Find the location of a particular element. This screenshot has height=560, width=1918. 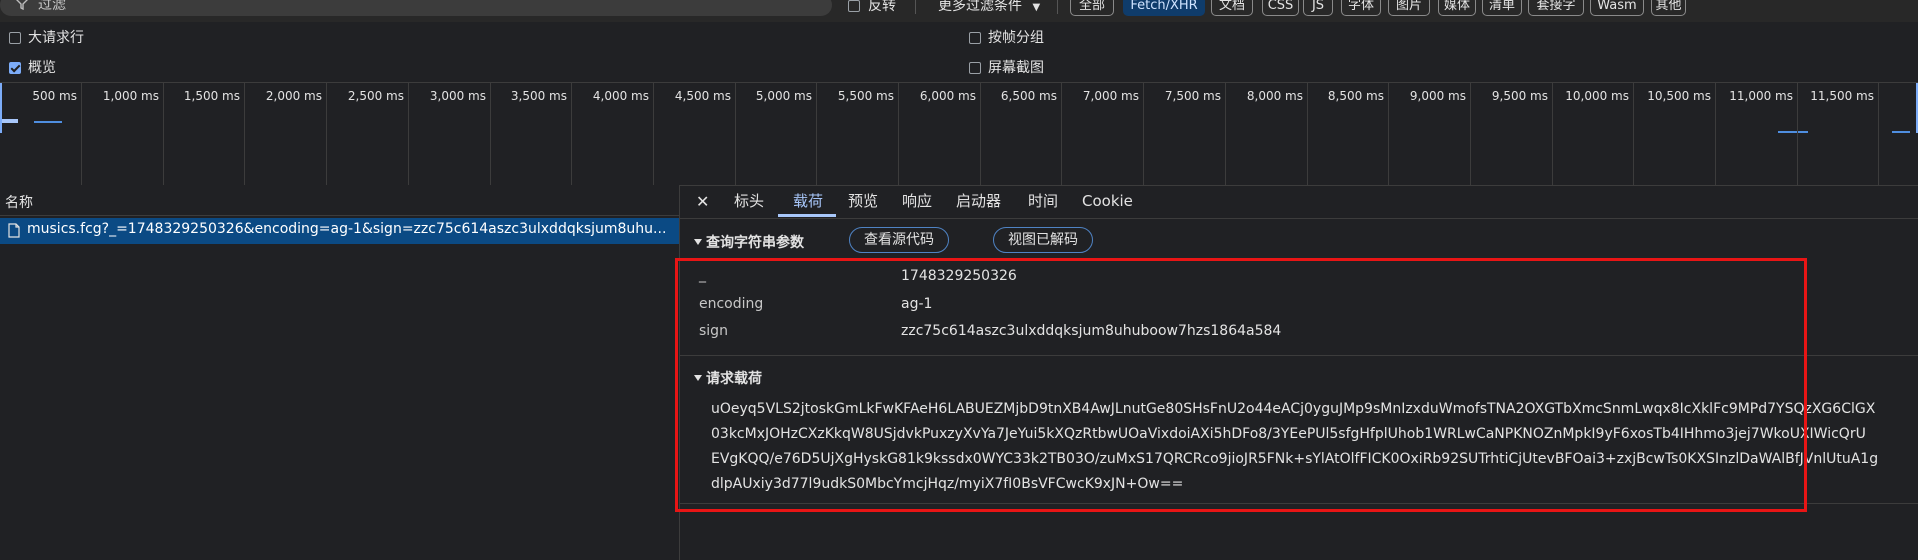

timeline-tick-label: 2,000 ms is located at coordinates (293, 96).